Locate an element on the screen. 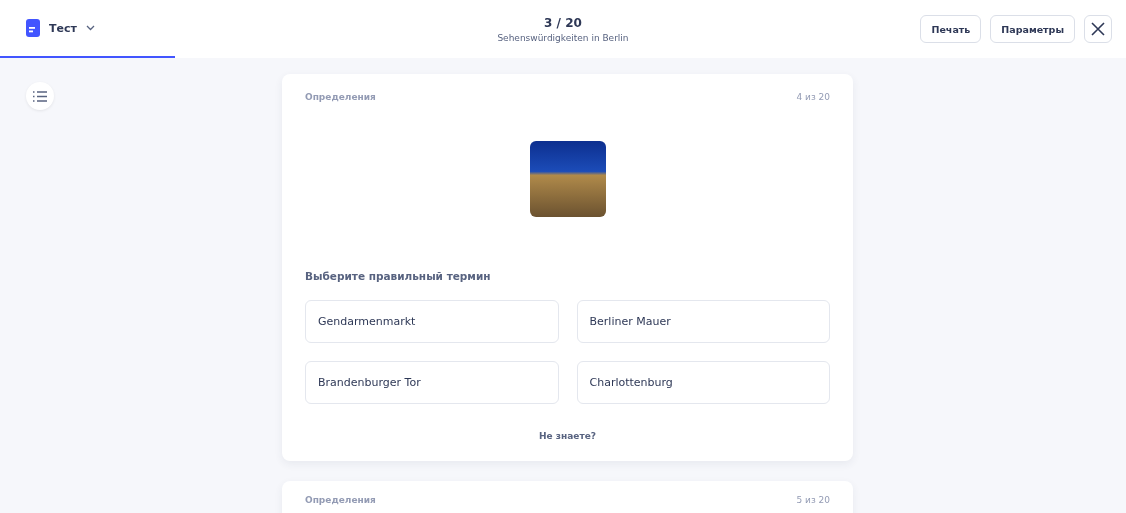 The height and width of the screenshot is (513, 1126). list-toggle-button is located at coordinates (40, 96).